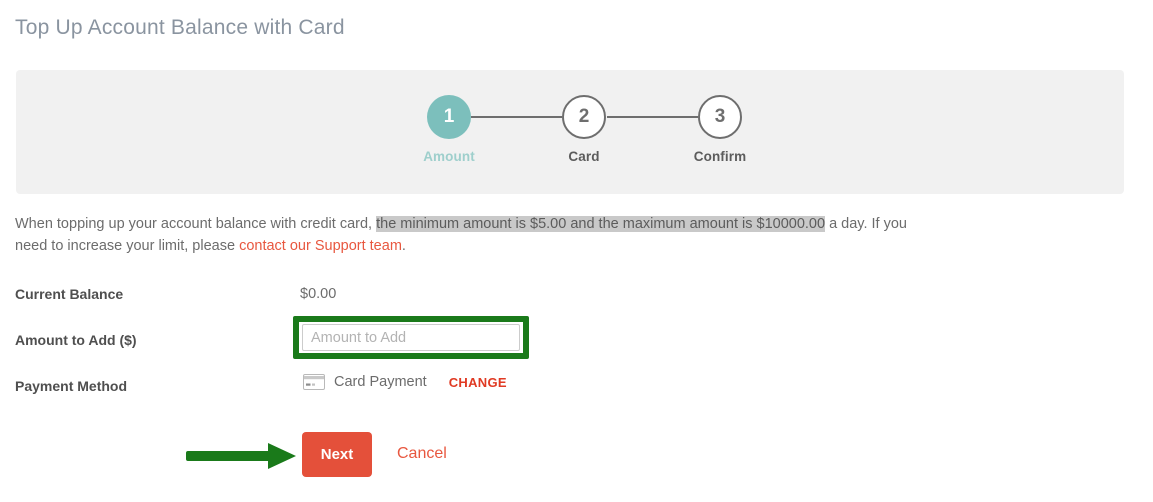 This screenshot has width=1153, height=502. Describe the element at coordinates (380, 382) in the screenshot. I see `payment-method-value: Card Payment` at that location.